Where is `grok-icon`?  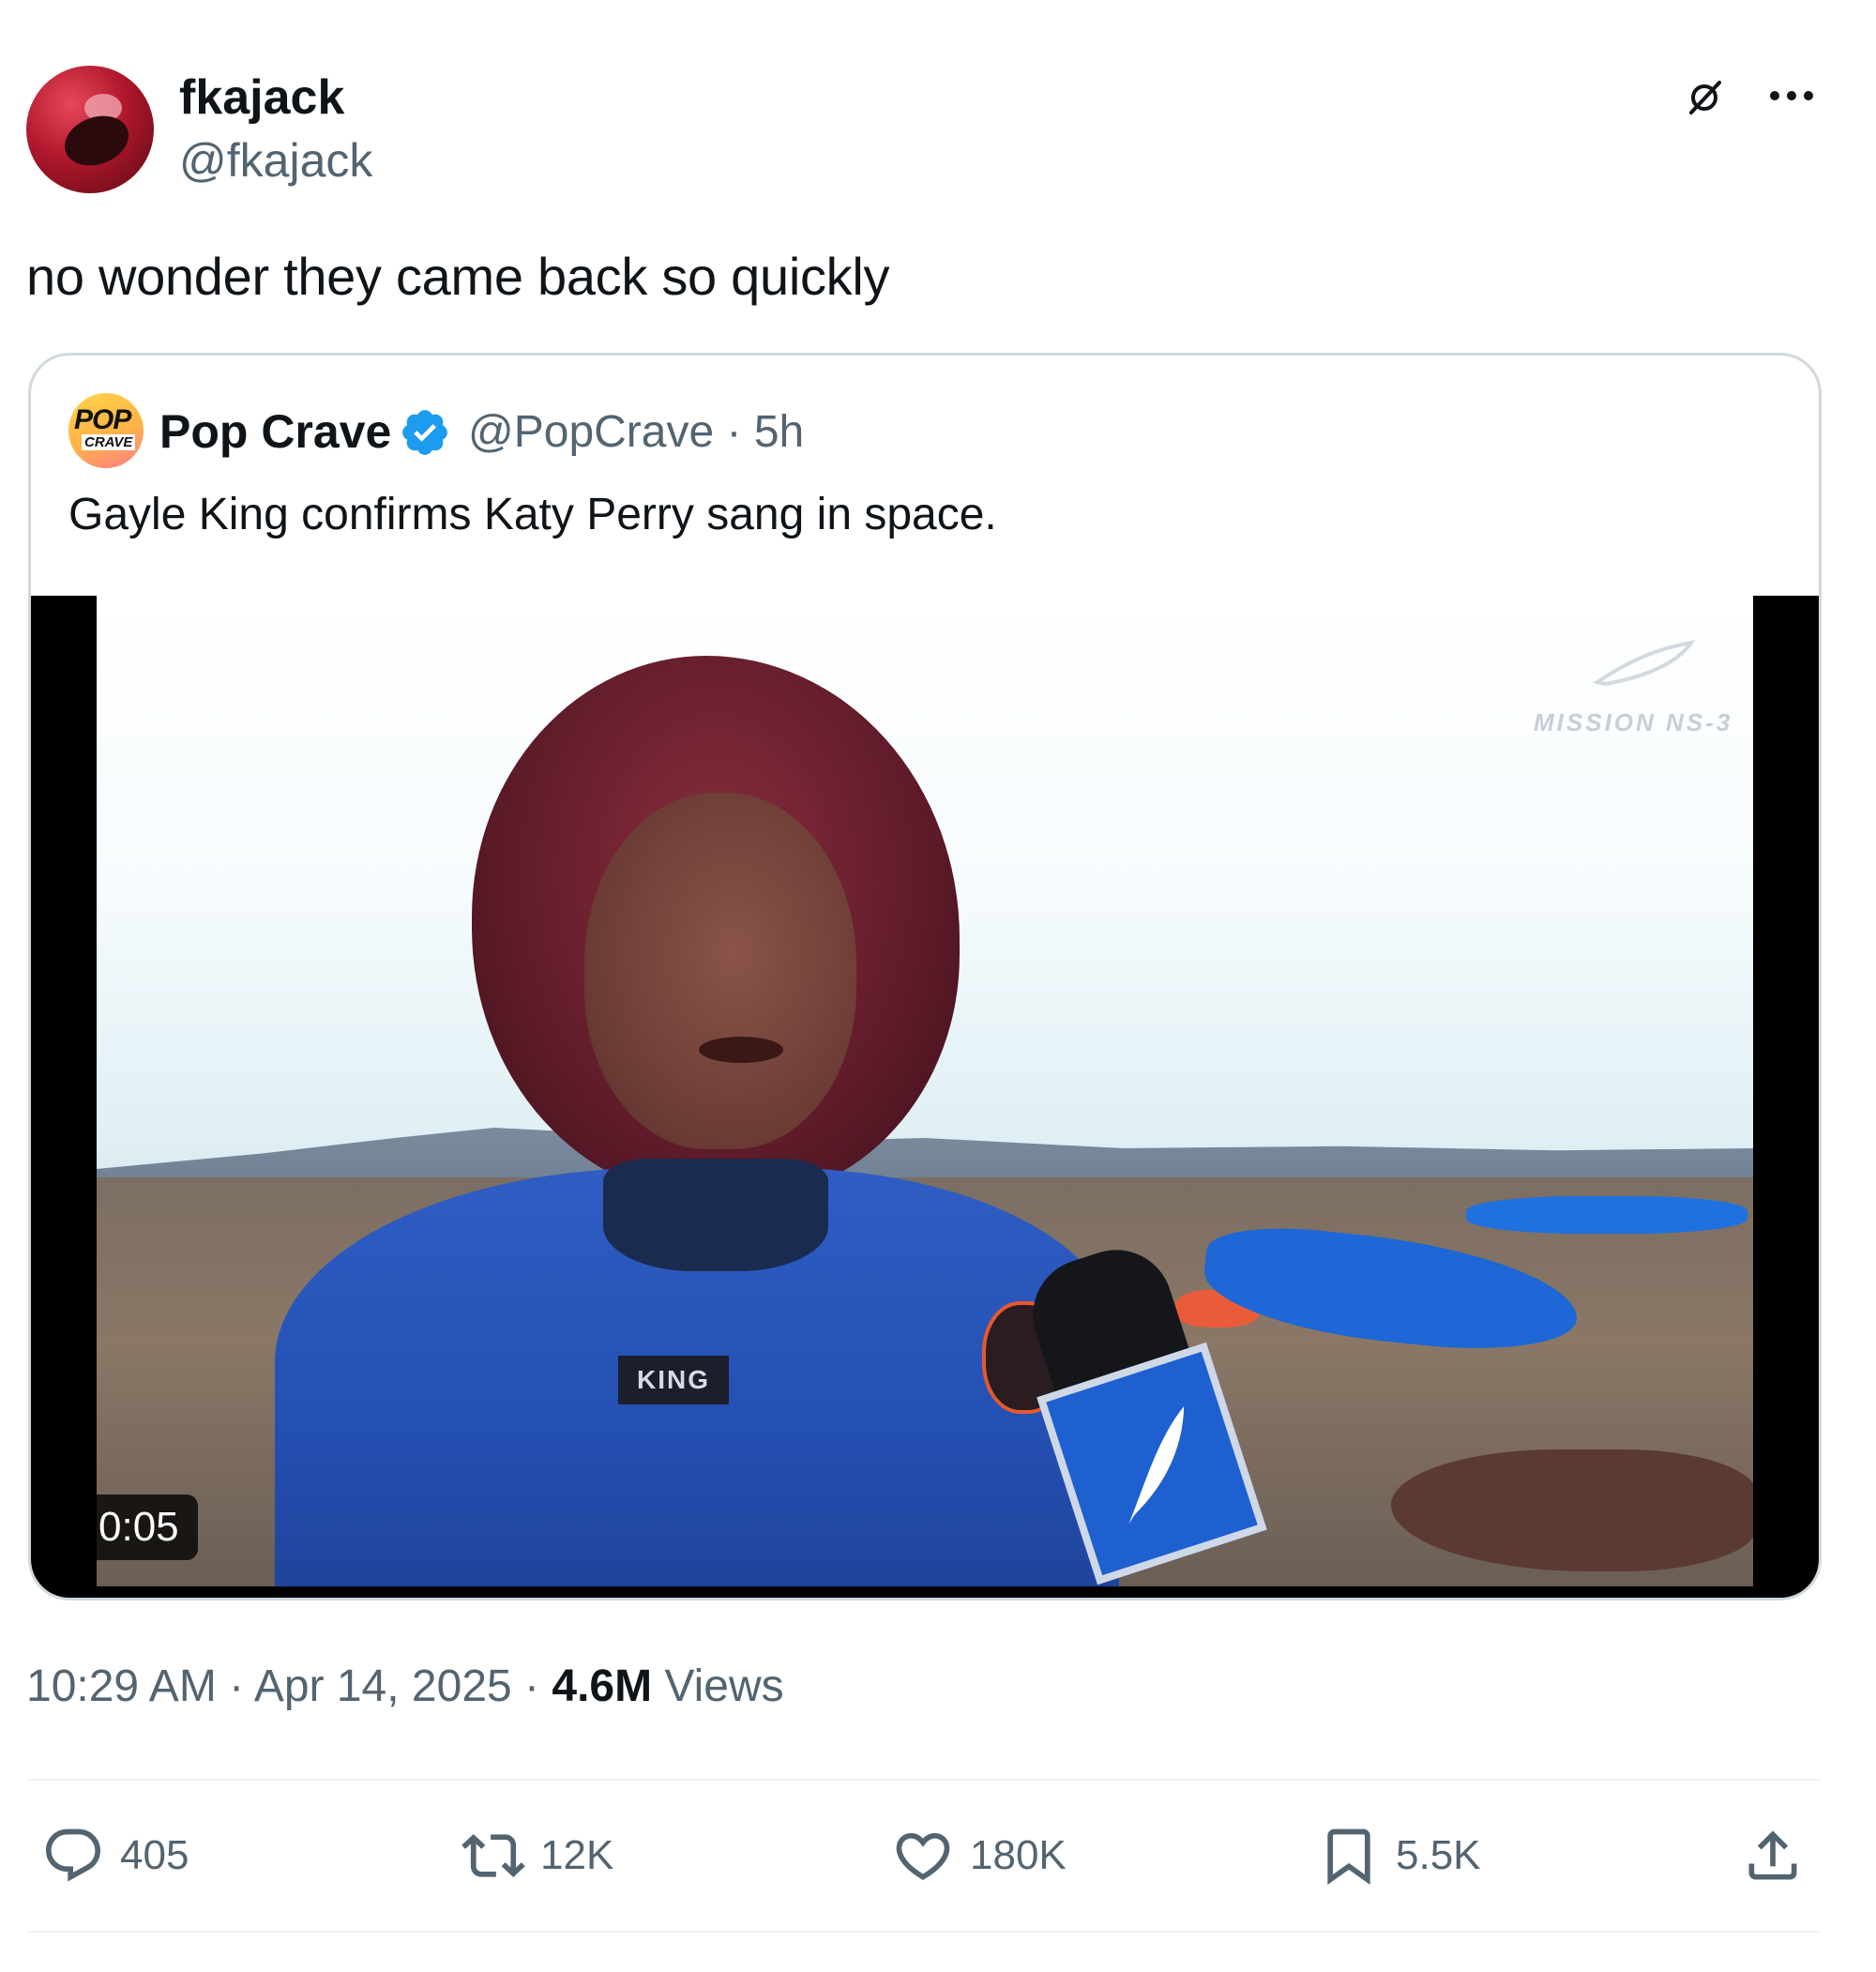 grok-icon is located at coordinates (1704, 97).